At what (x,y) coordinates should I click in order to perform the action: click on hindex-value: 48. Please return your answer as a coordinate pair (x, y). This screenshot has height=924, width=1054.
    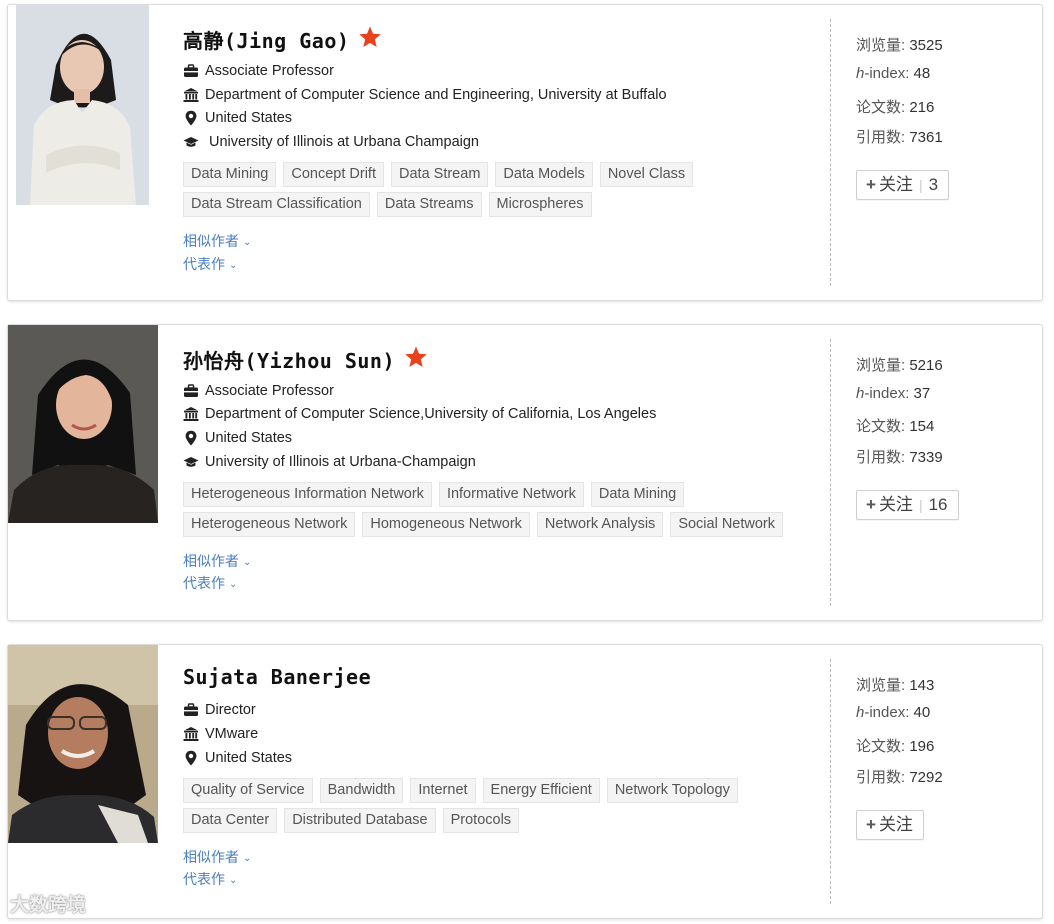
    Looking at the image, I should click on (922, 73).